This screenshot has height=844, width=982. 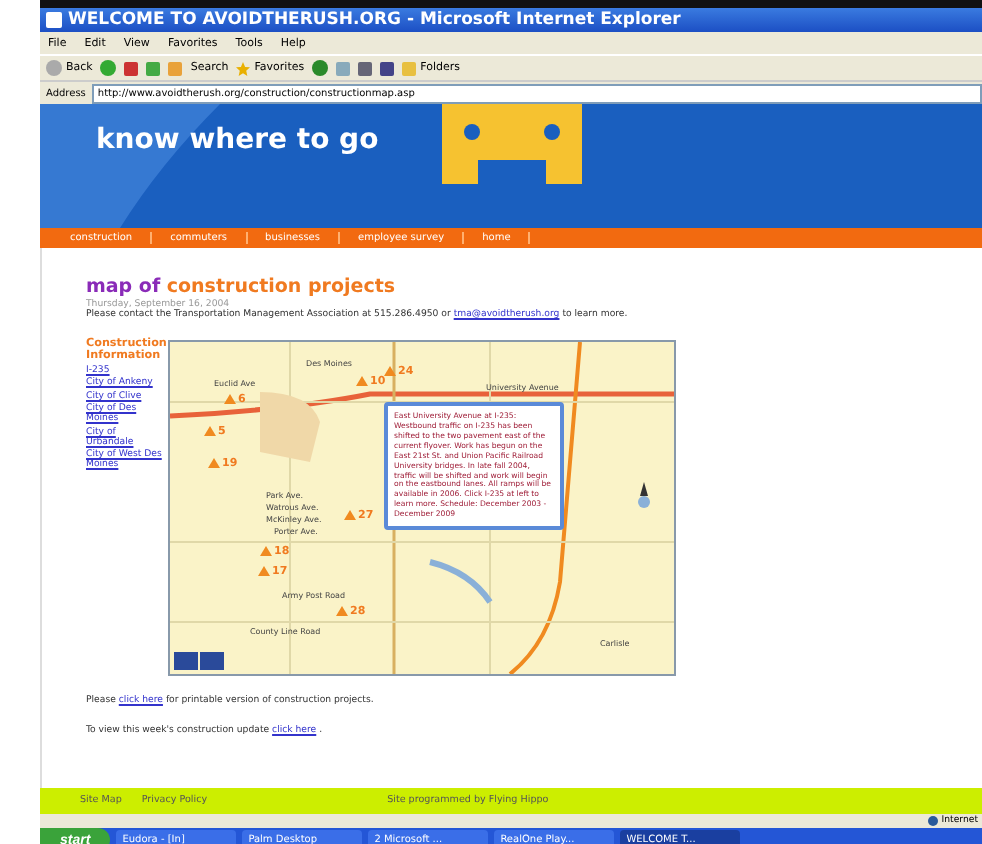 What do you see at coordinates (644, 495) in the screenshot?
I see `compass-icon` at bounding box center [644, 495].